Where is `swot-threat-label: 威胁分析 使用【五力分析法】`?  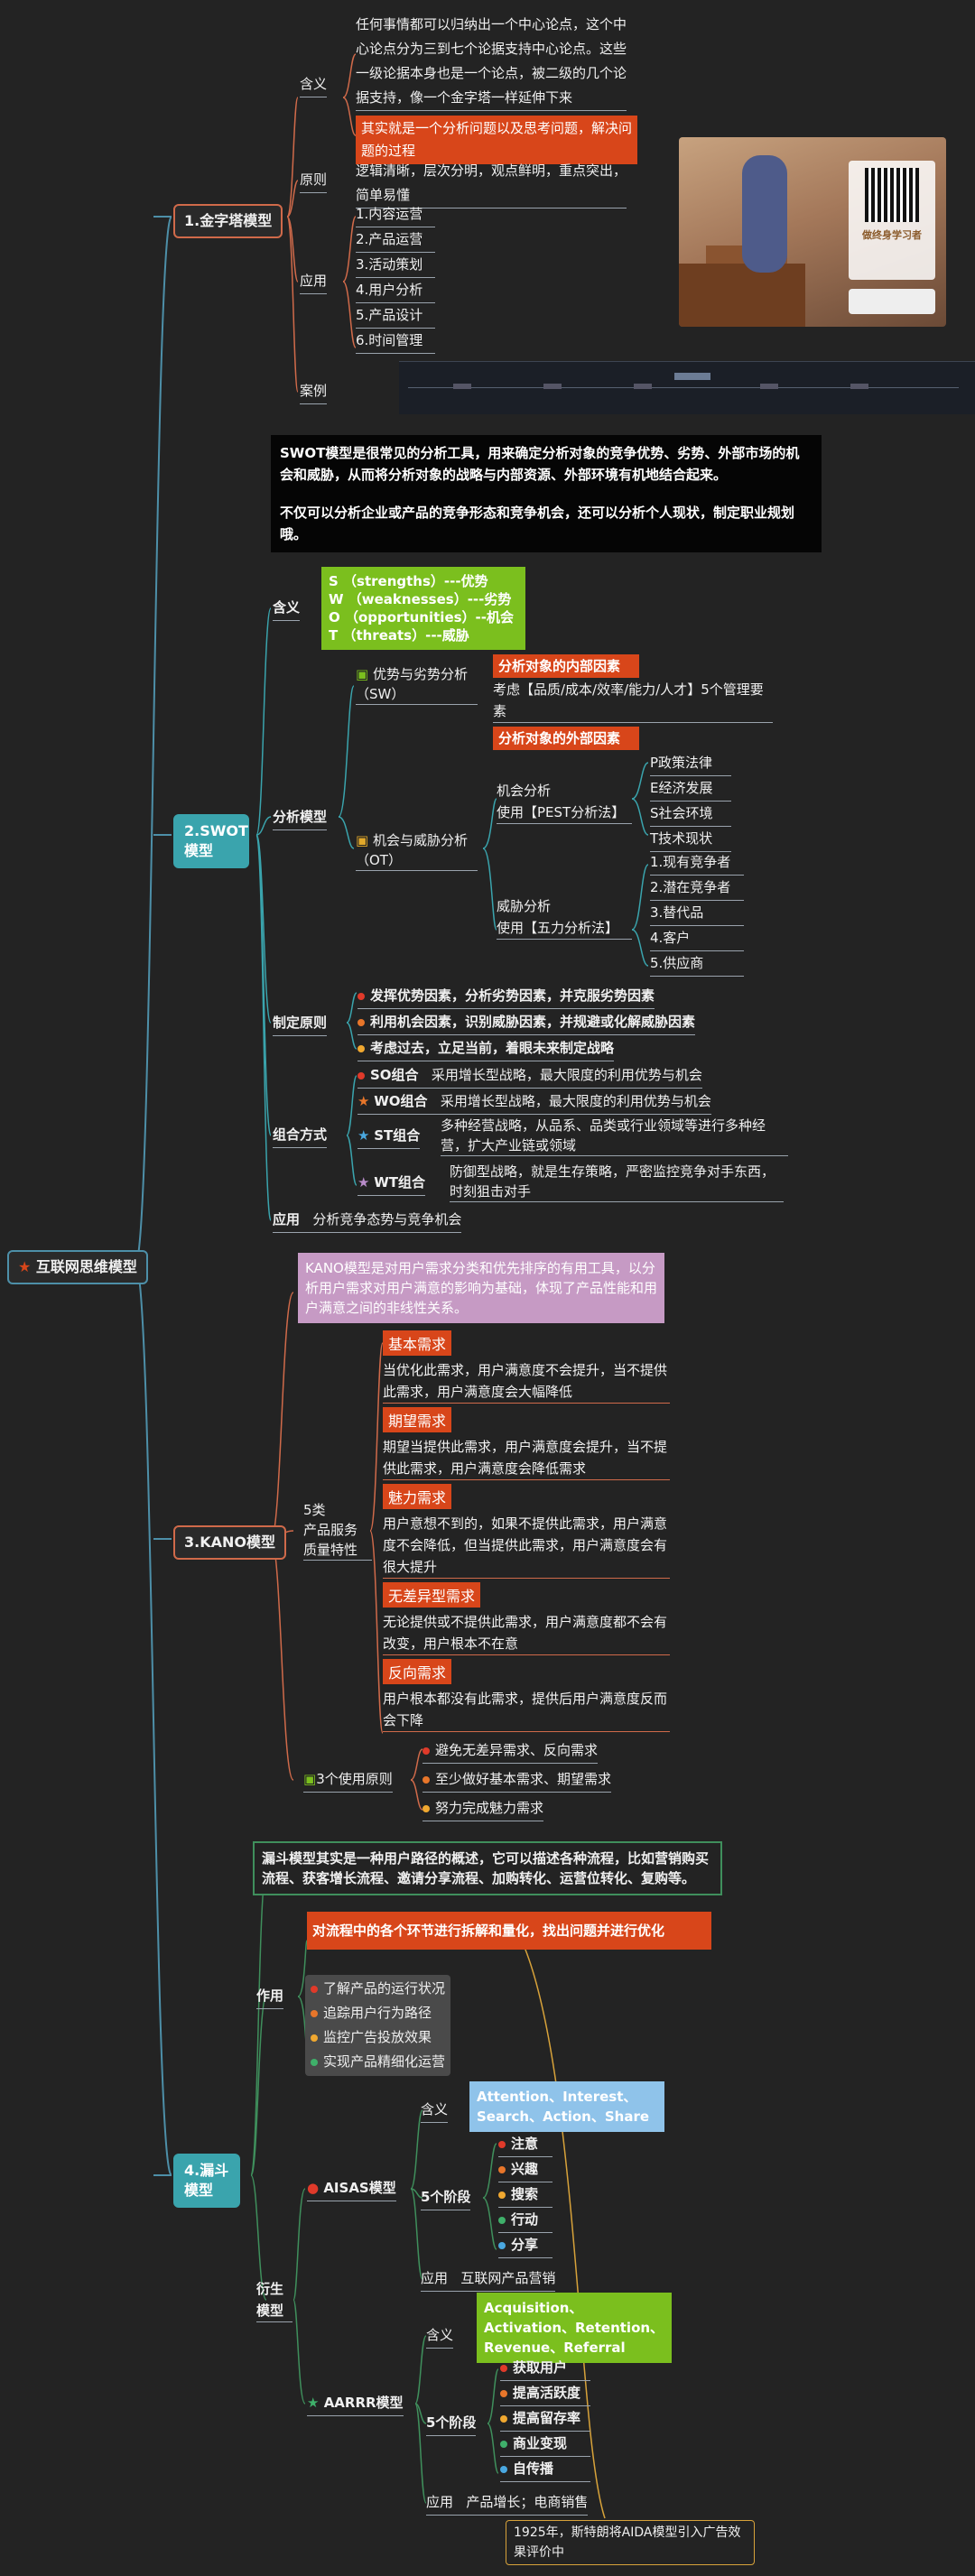
swot-threat-label: 威胁分析 使用【五力分析法】 is located at coordinates (565, 918).